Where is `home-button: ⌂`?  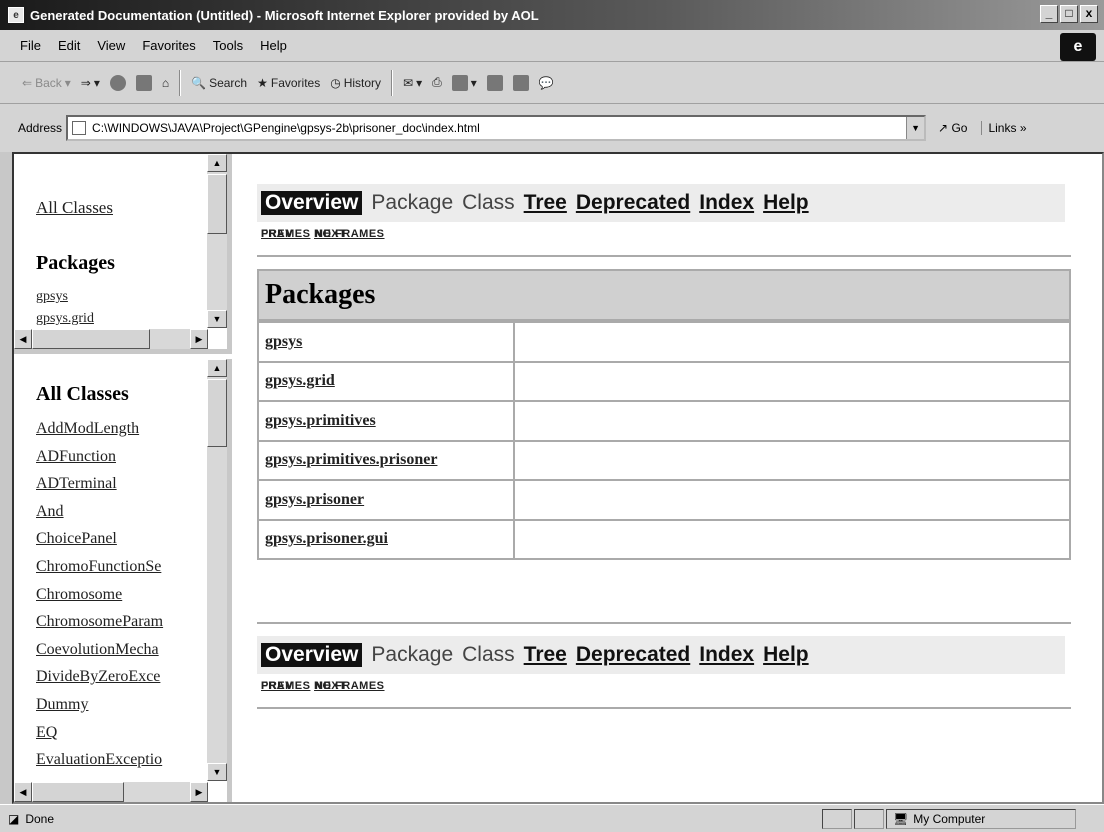 home-button: ⌂ is located at coordinates (165, 83).